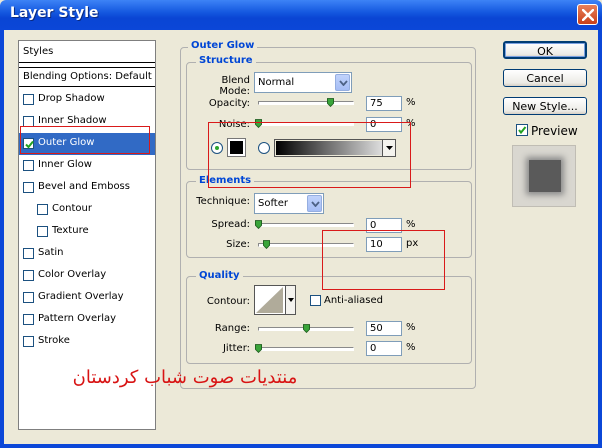 The image size is (602, 448). What do you see at coordinates (383, 260) in the screenshot?
I see `annotation-box-size` at bounding box center [383, 260].